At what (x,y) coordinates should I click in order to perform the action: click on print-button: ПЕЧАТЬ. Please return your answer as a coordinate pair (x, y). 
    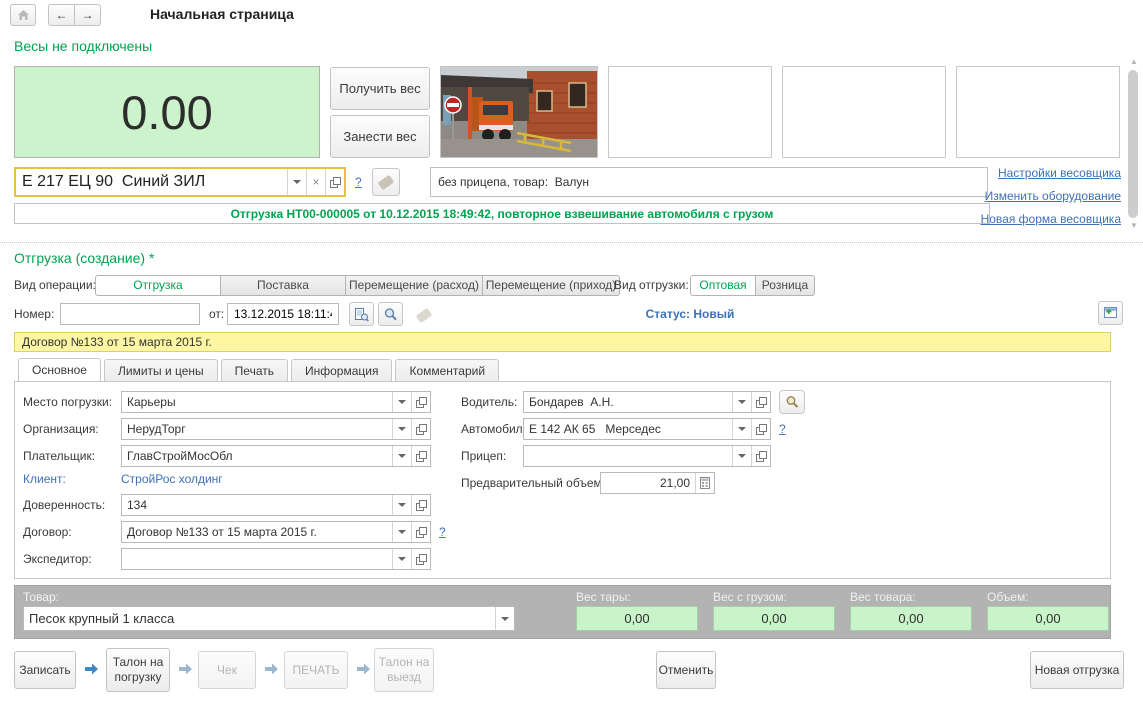
    Looking at the image, I should click on (316, 670).